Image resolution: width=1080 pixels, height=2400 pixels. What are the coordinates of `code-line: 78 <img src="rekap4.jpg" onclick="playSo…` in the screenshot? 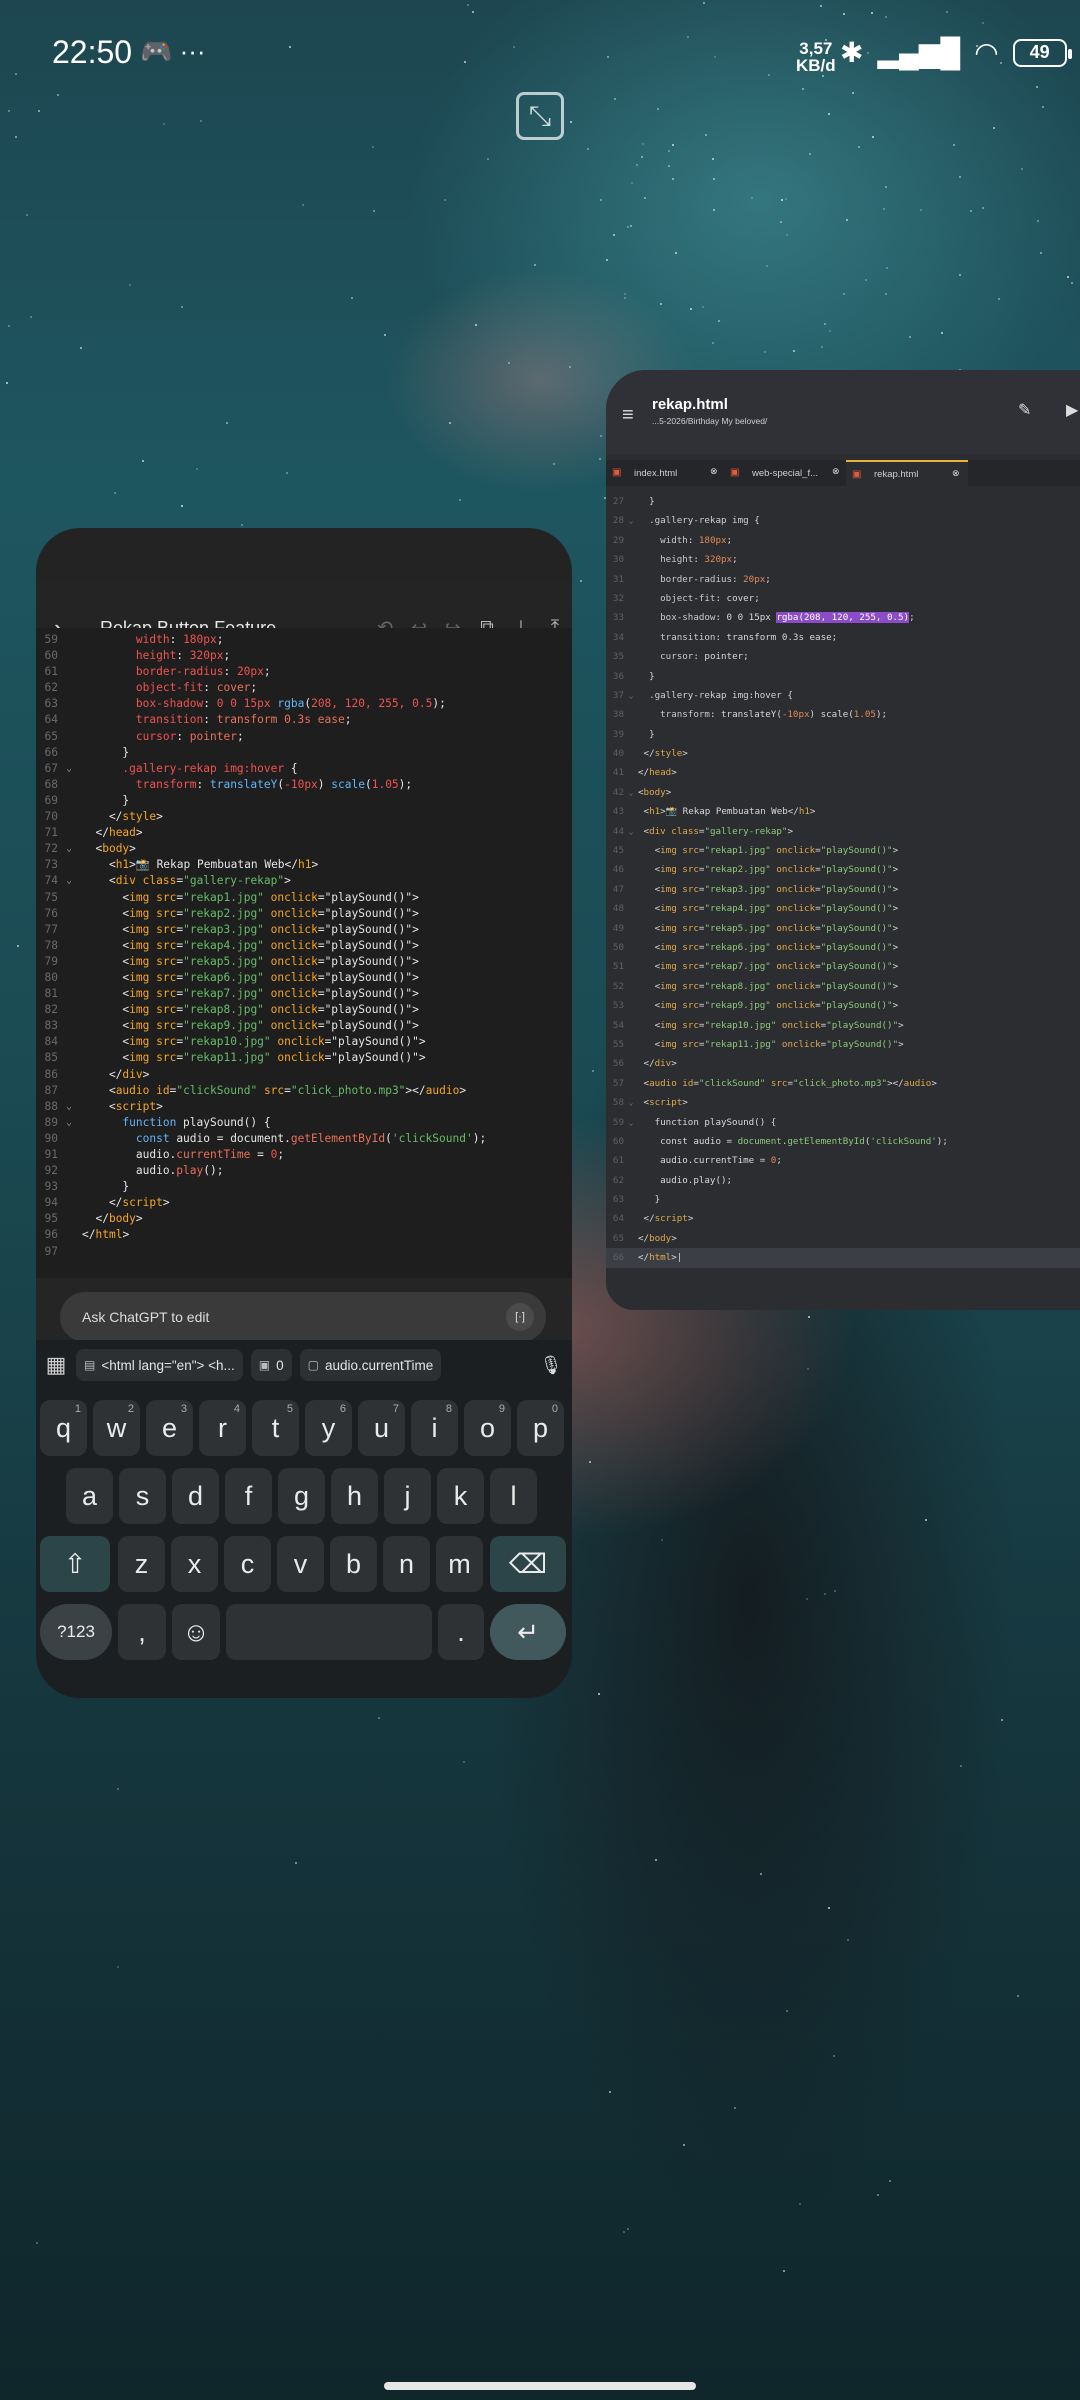 It's located at (304, 946).